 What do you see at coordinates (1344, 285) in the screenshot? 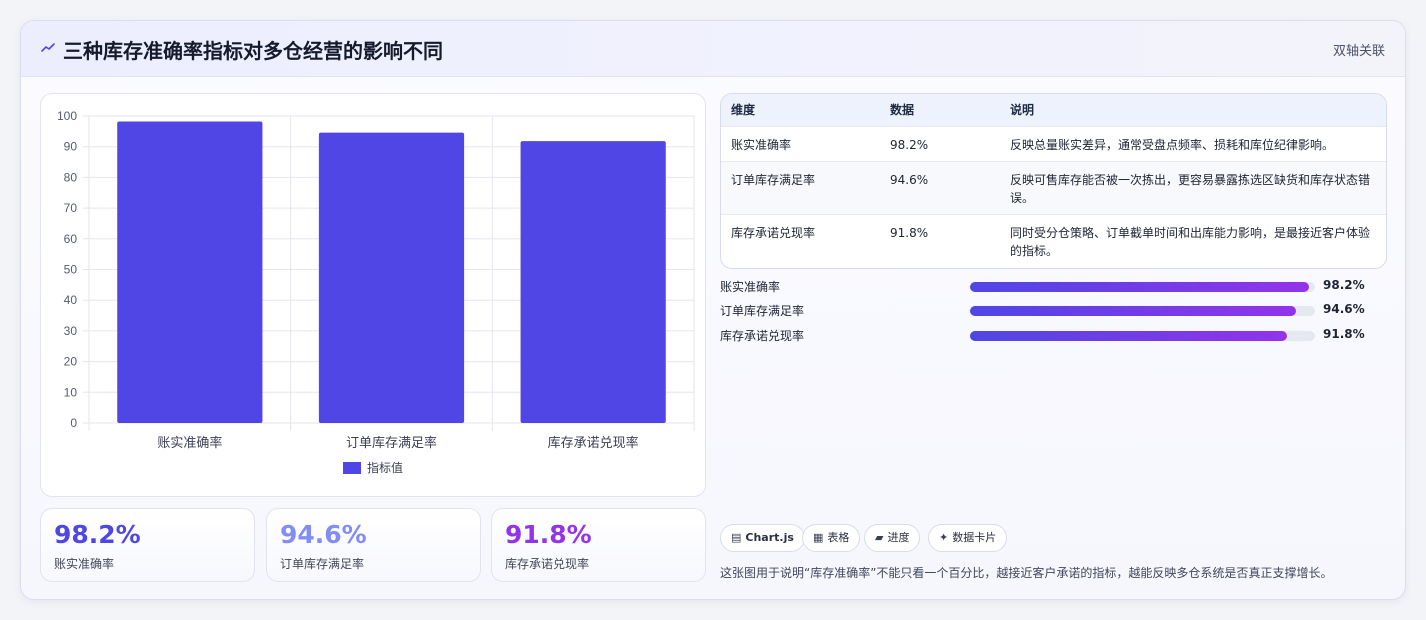
I see `progress-value: 98.2%` at bounding box center [1344, 285].